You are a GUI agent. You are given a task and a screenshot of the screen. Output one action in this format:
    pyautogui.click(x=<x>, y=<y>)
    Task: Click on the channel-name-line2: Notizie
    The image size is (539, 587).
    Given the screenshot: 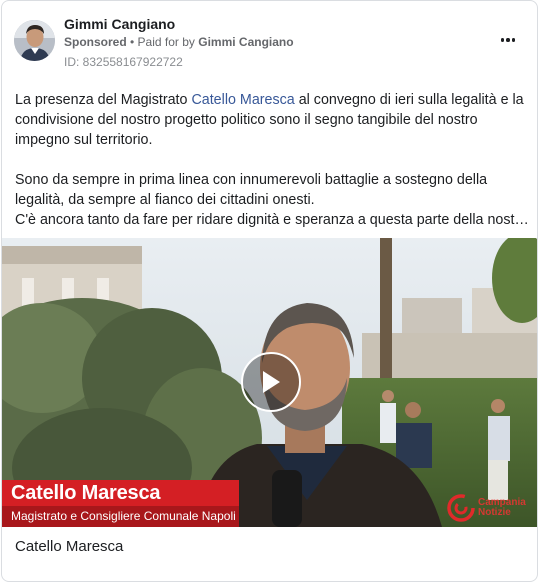 What is the action you would take?
    pyautogui.click(x=494, y=512)
    